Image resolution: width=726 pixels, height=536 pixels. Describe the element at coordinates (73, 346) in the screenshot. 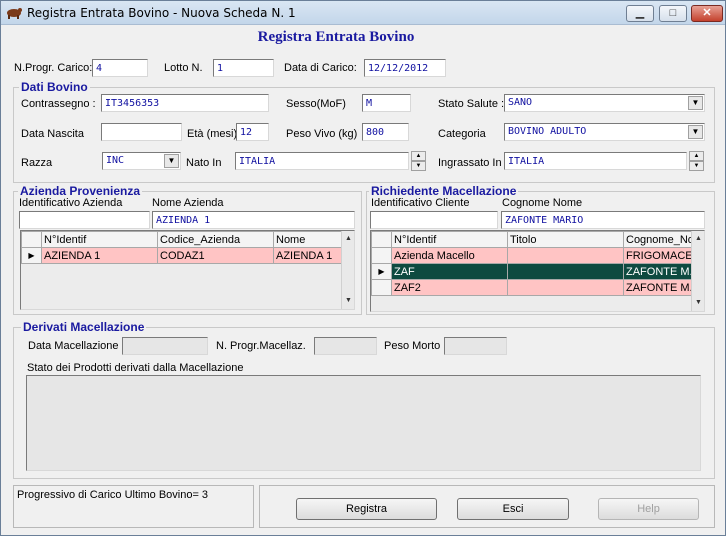

I see `data-macellazione-label: Data Macellazione` at that location.